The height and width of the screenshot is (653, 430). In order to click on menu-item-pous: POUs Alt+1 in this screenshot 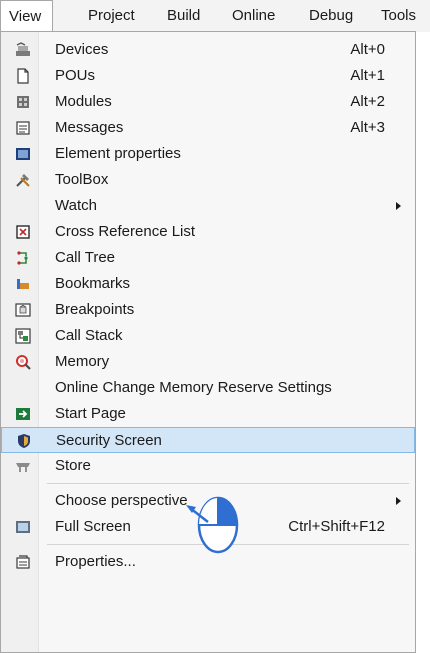, I will do `click(208, 76)`.